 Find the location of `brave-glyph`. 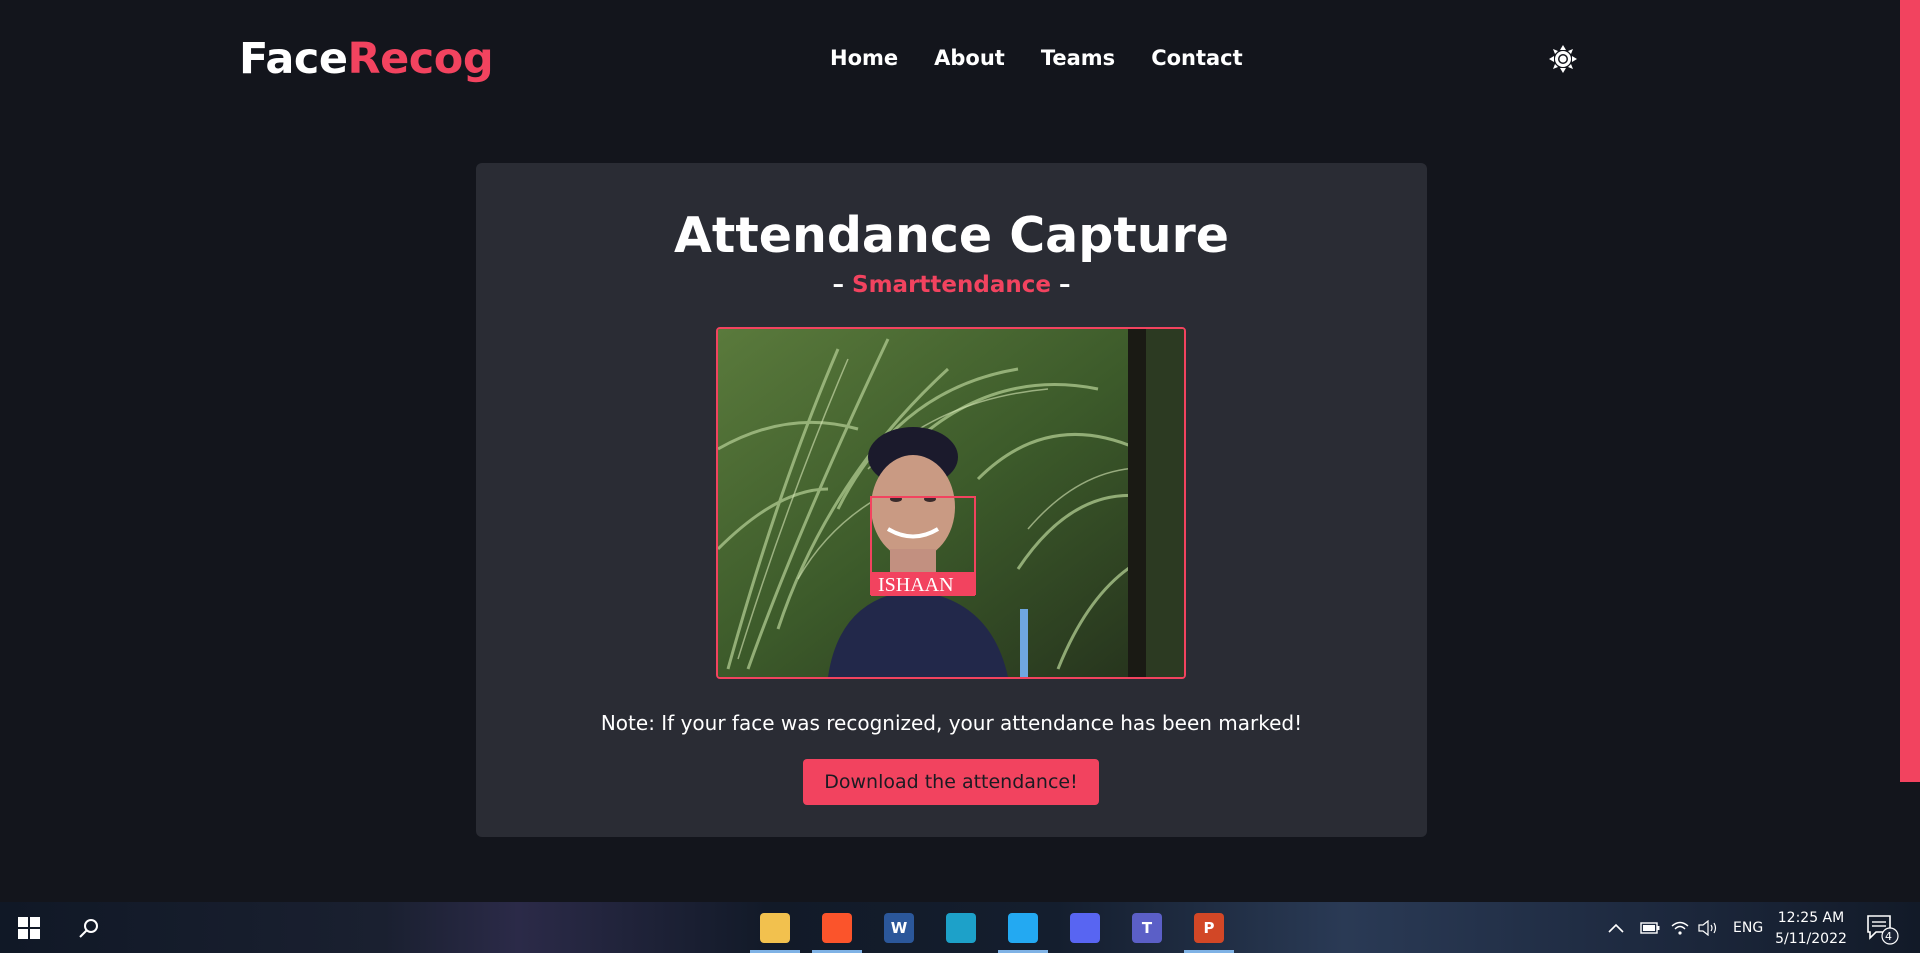

brave-glyph is located at coordinates (837, 927).